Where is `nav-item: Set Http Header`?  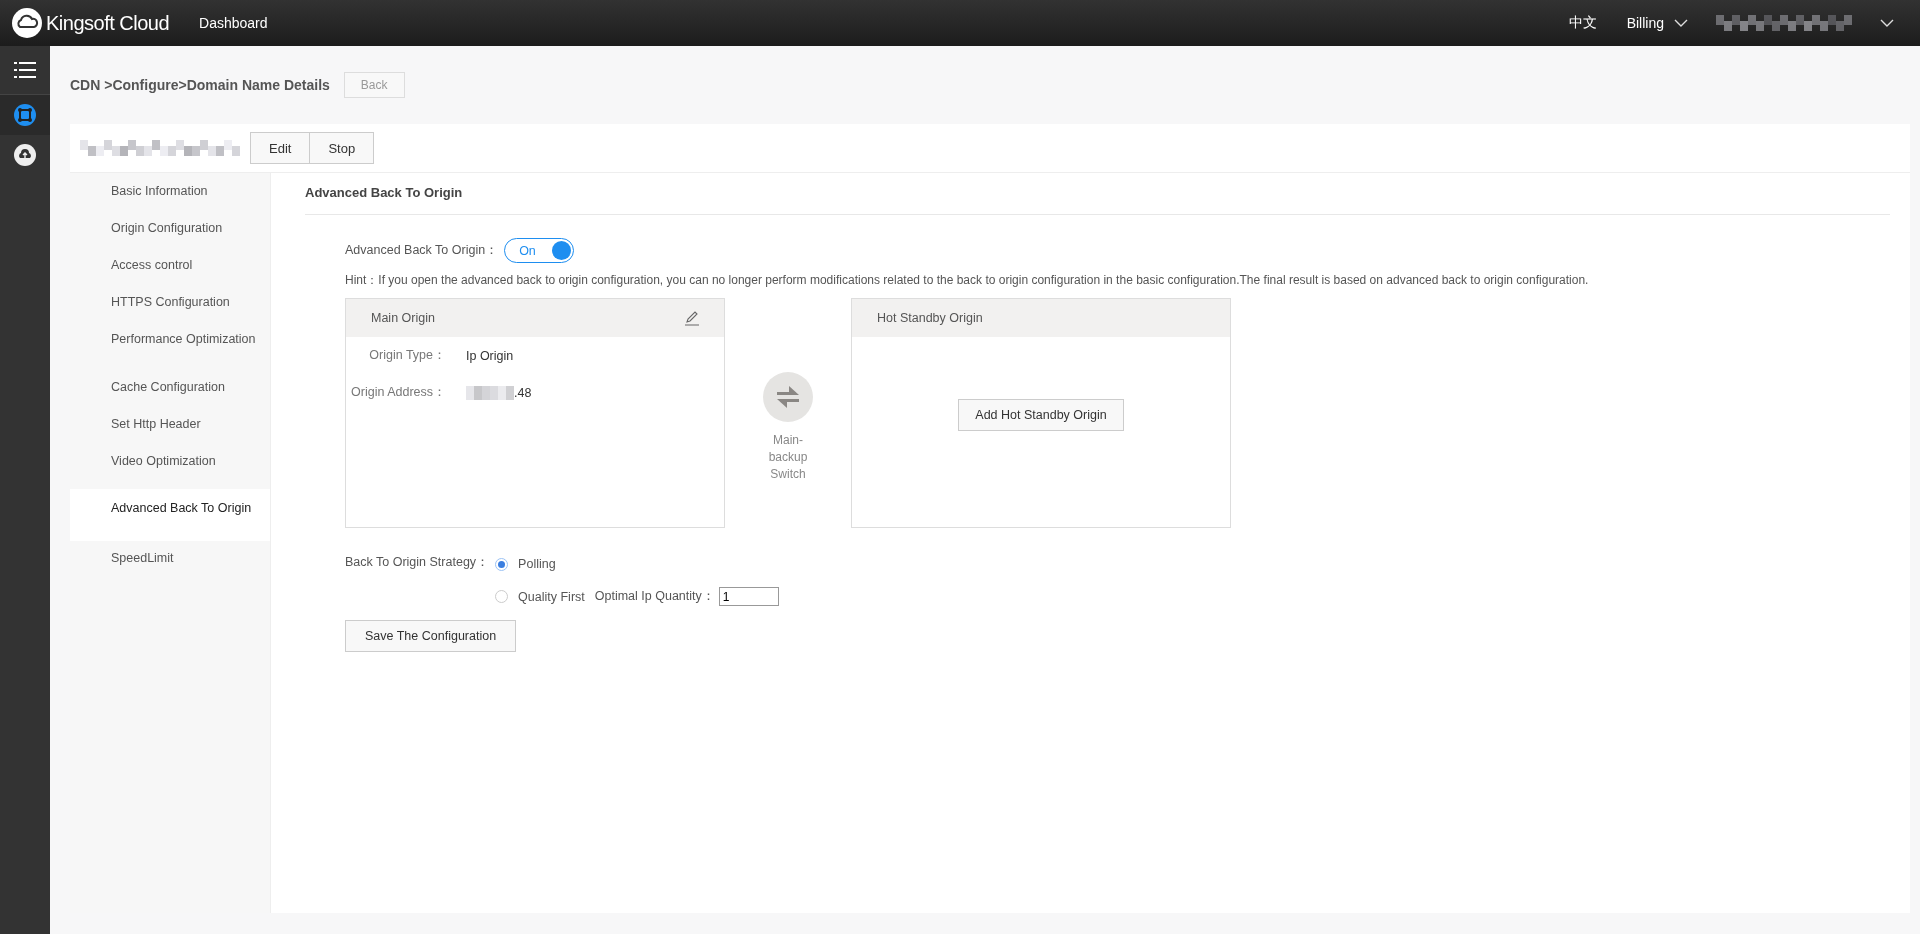 nav-item: Set Http Header is located at coordinates (170, 427).